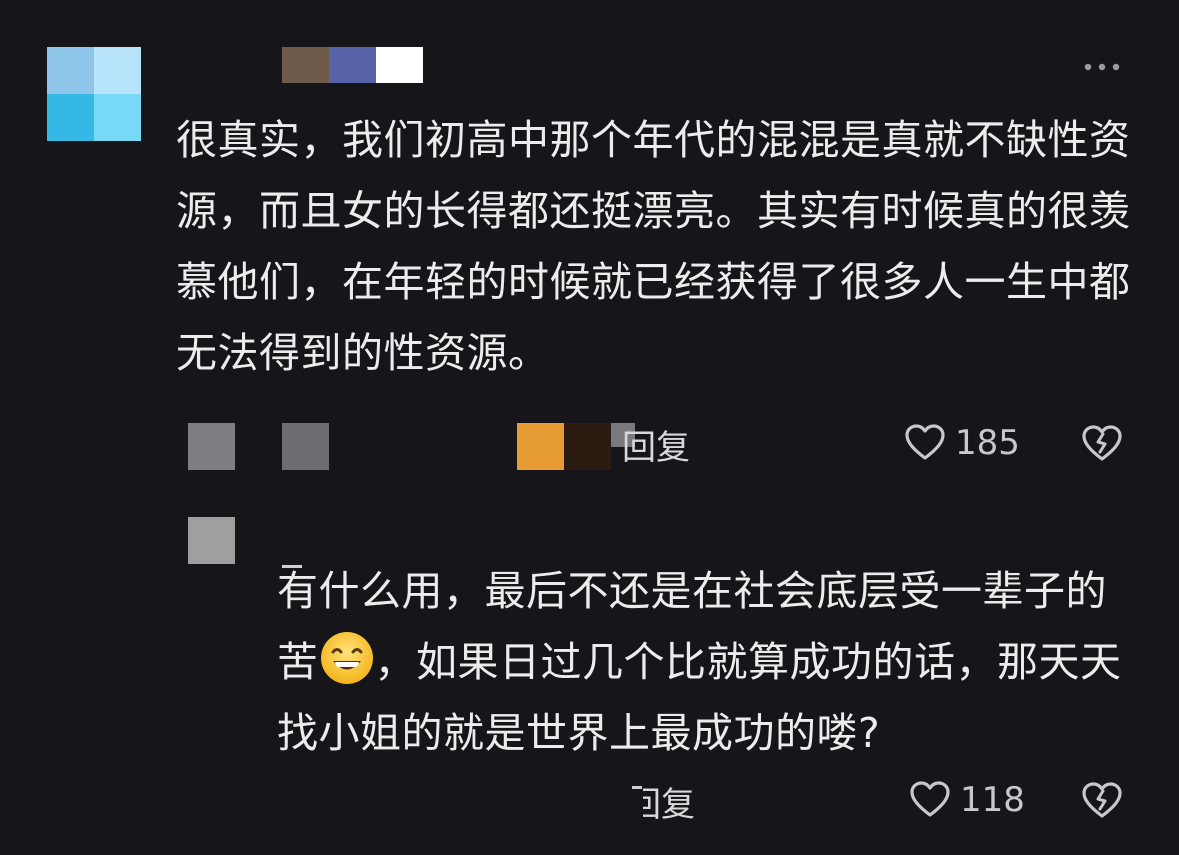 The image size is (1179, 855). I want to click on grinning-face-icon, so click(346, 658).